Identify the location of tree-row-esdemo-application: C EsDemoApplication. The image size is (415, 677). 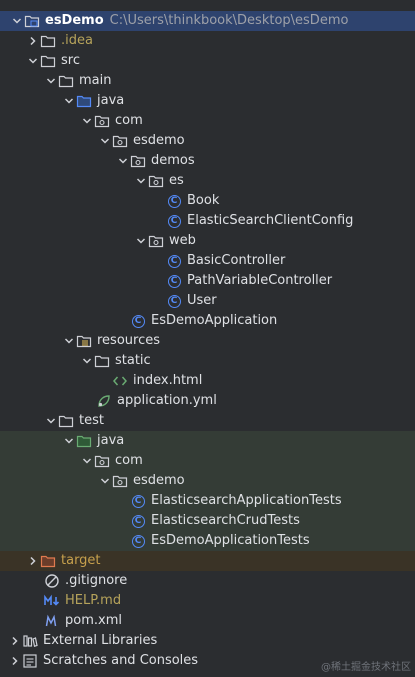
(207, 321).